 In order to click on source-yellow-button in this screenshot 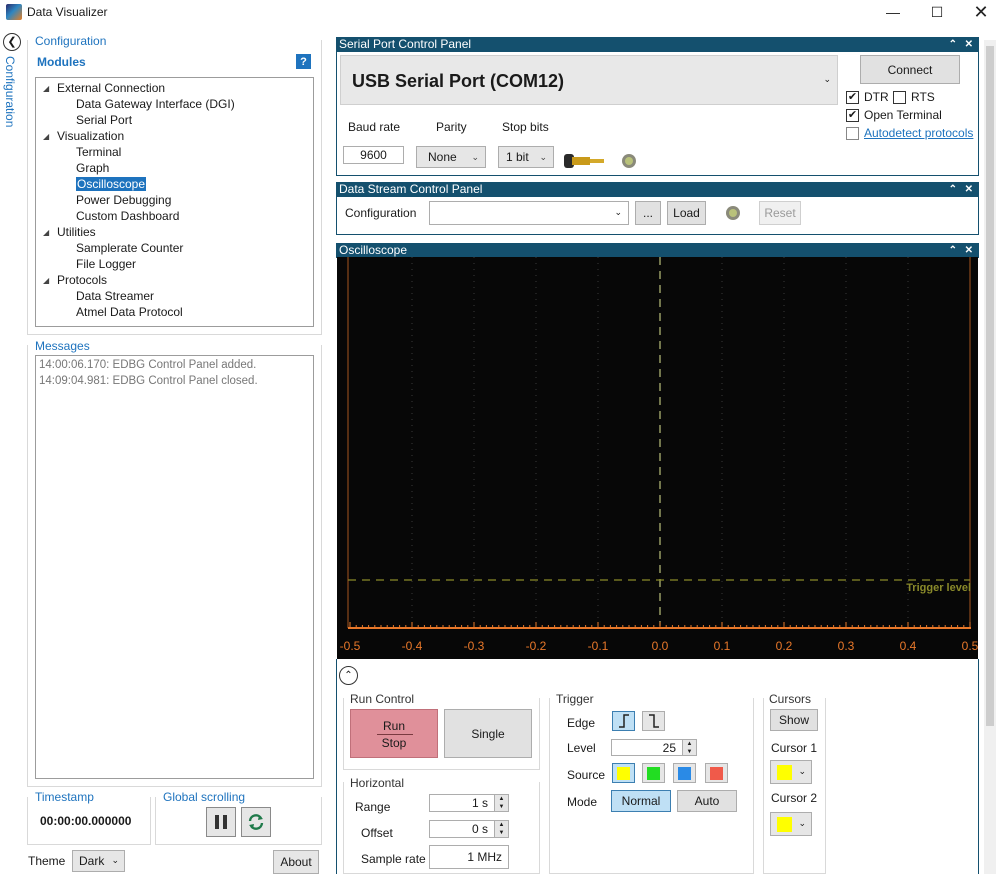, I will do `click(623, 773)`.